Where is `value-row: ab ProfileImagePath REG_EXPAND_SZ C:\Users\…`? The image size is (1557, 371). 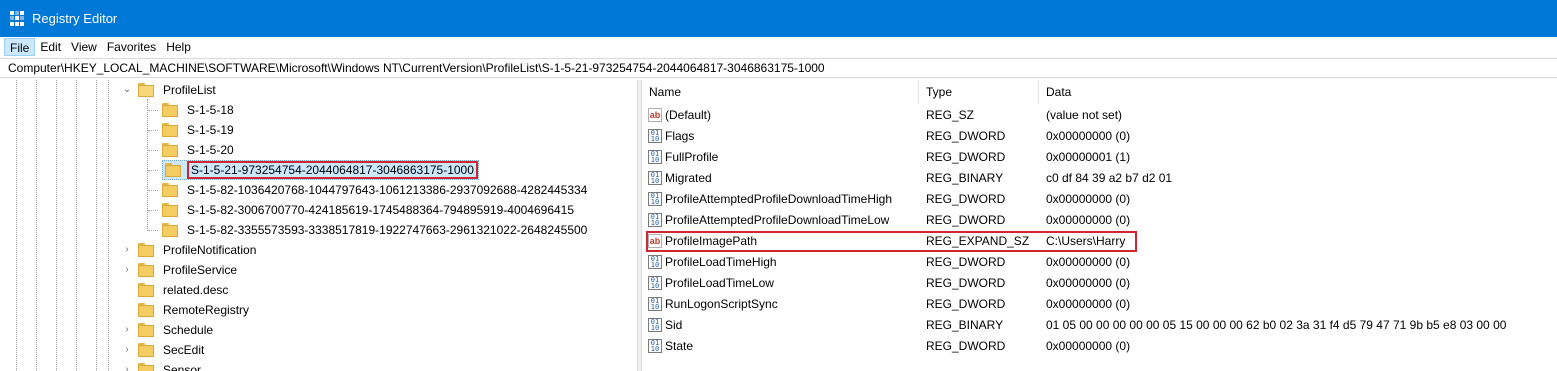
value-row: ab ProfileImagePath REG_EXPAND_SZ C:\Users\… is located at coordinates (1099, 241).